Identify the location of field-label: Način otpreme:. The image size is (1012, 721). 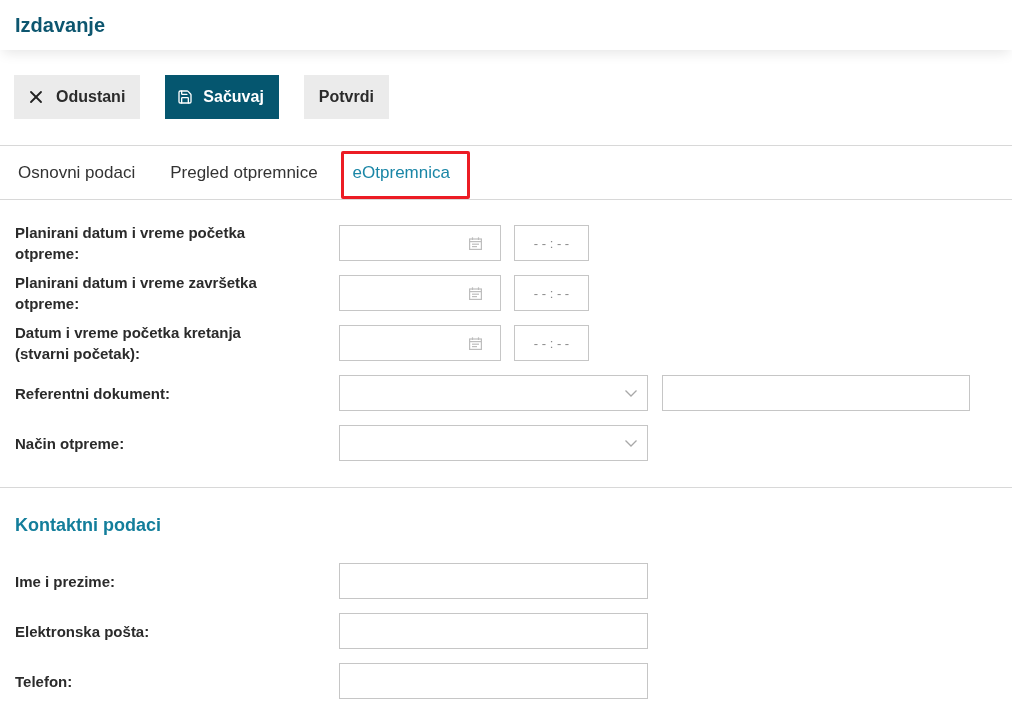
(70, 443).